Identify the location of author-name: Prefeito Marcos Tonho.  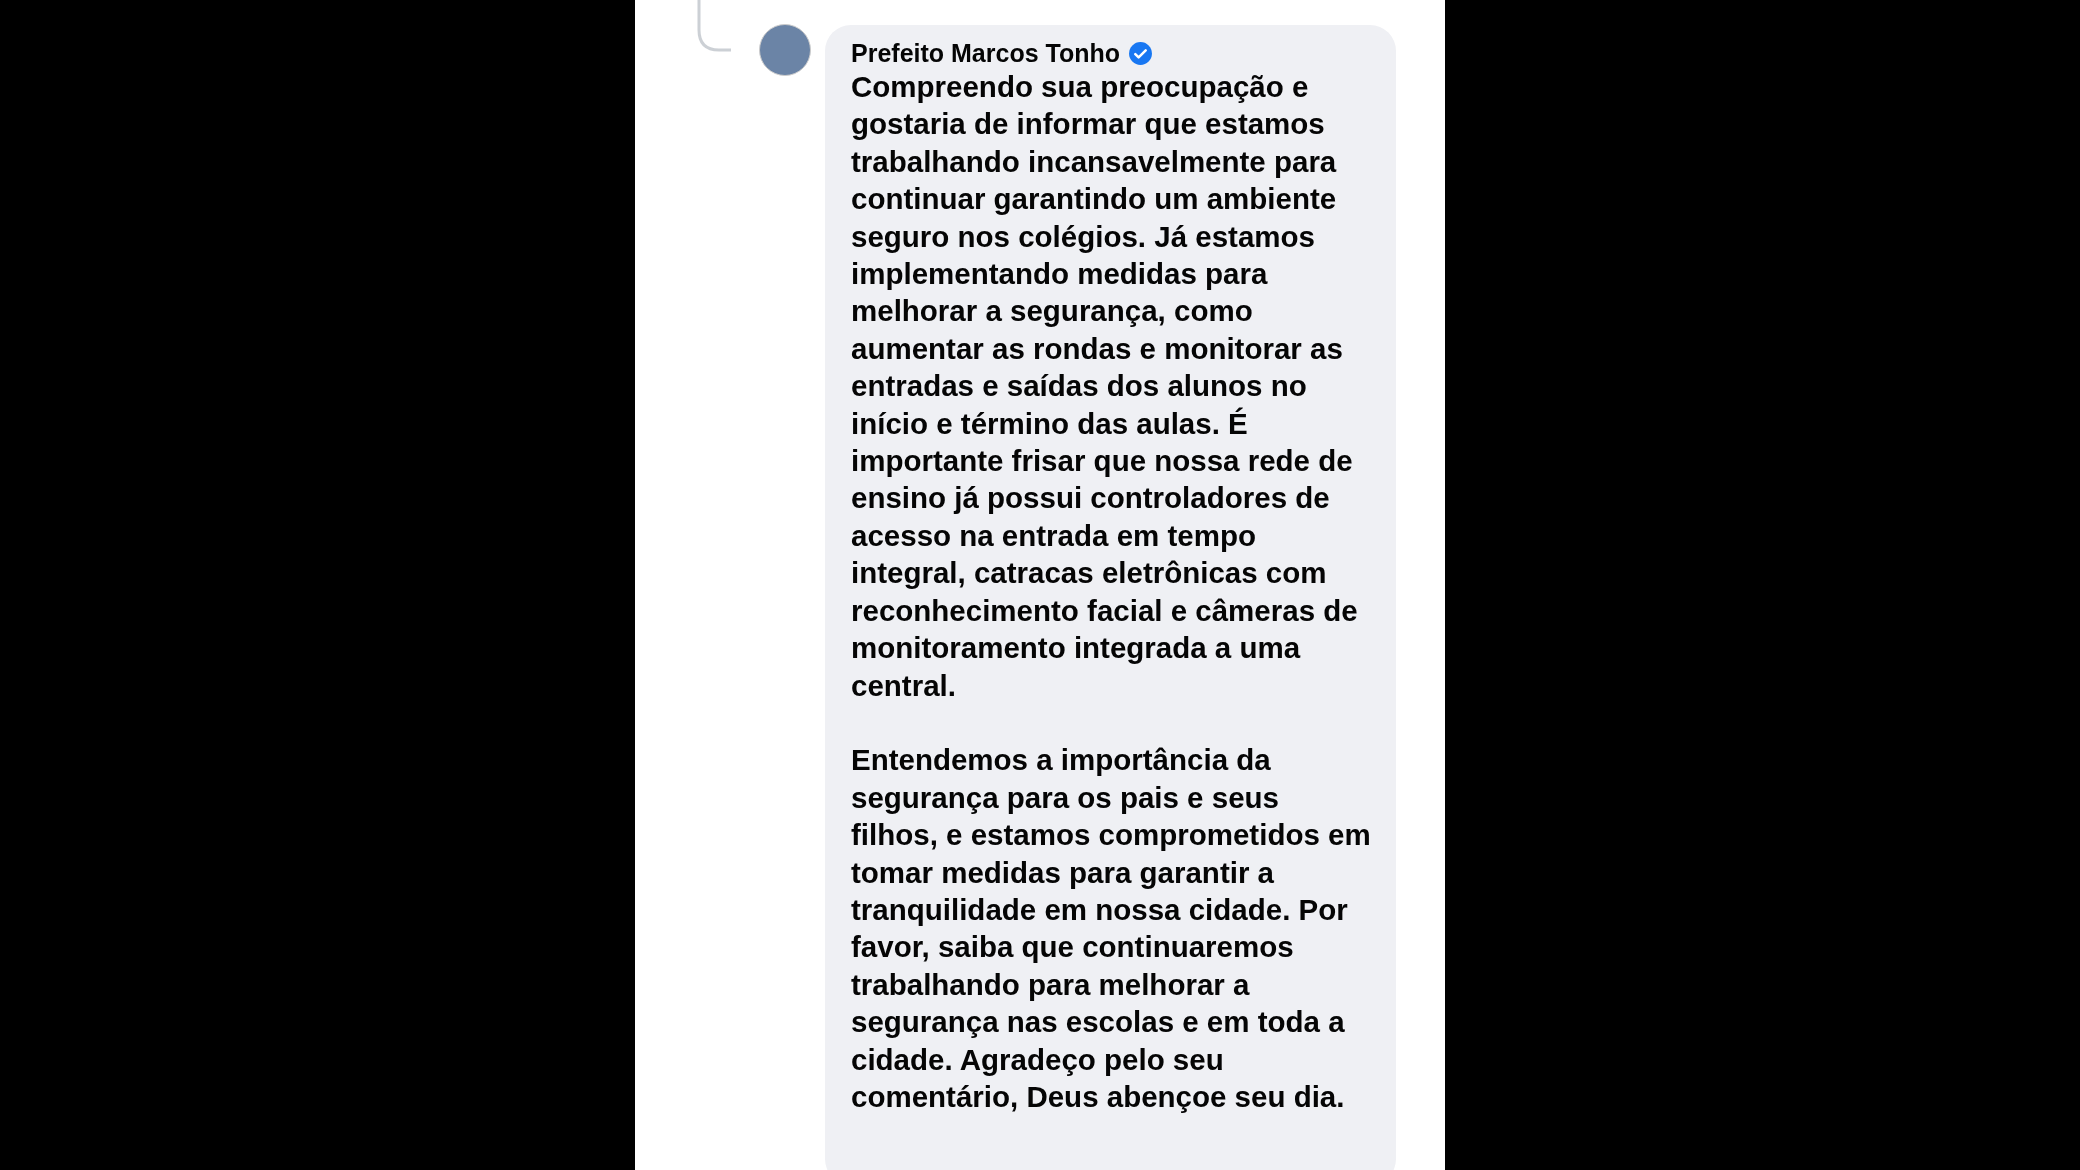
(985, 53).